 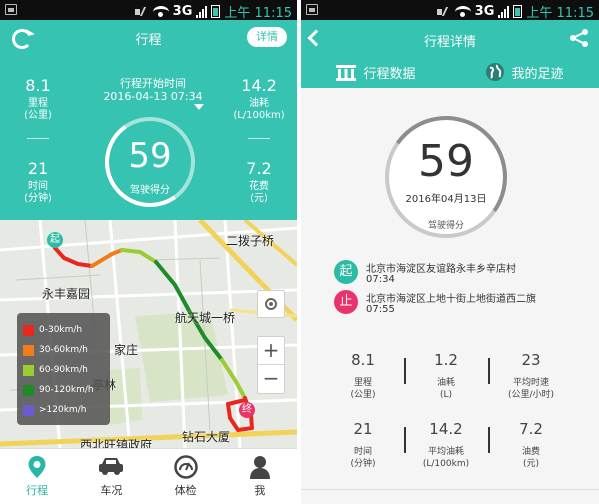 What do you see at coordinates (37, 476) in the screenshot?
I see `nav-trip: 行程` at bounding box center [37, 476].